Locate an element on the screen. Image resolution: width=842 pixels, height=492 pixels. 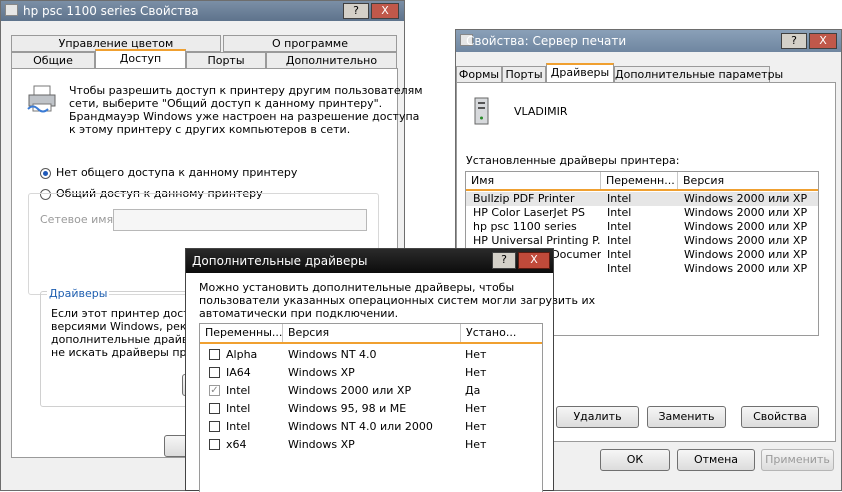
tab-sharing: Доступ is located at coordinates (140, 58).